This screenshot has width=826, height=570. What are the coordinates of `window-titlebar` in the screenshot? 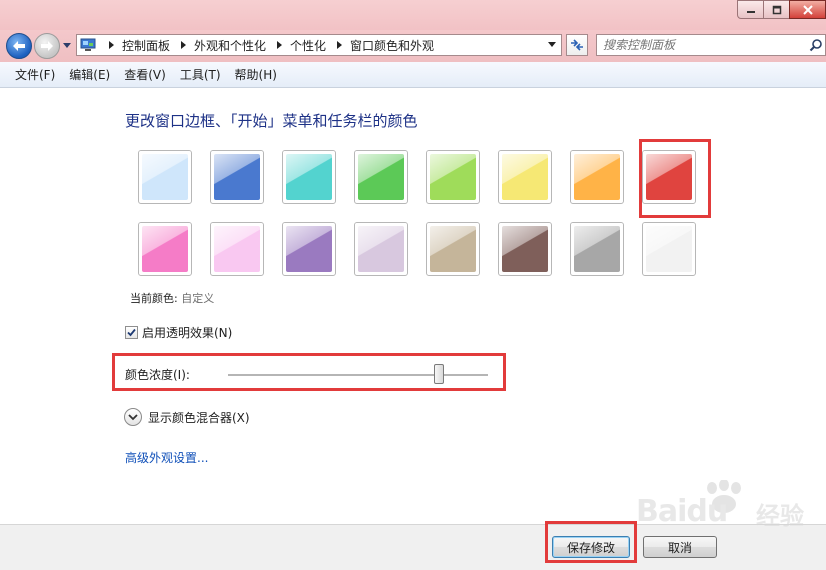 It's located at (413, 15).